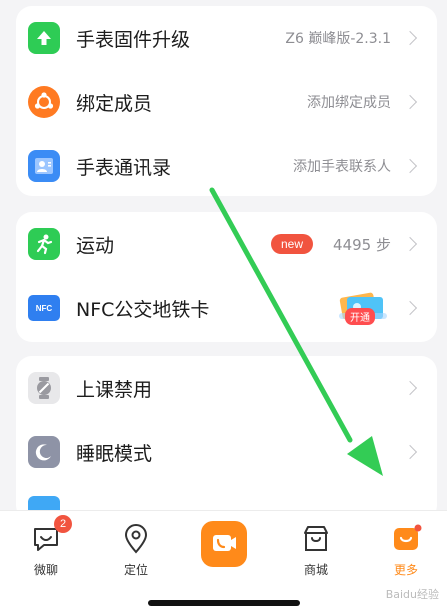 The width and height of the screenshot is (447, 606). Describe the element at coordinates (44, 166) in the screenshot. I see `contact-card-icon` at that location.